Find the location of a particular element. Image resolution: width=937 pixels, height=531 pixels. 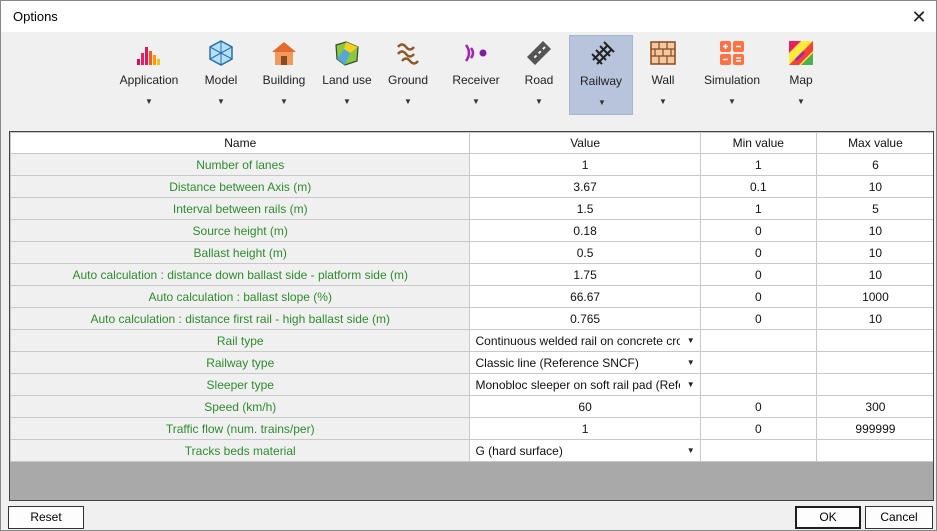

max-value-cell: 6 is located at coordinates (874, 164).